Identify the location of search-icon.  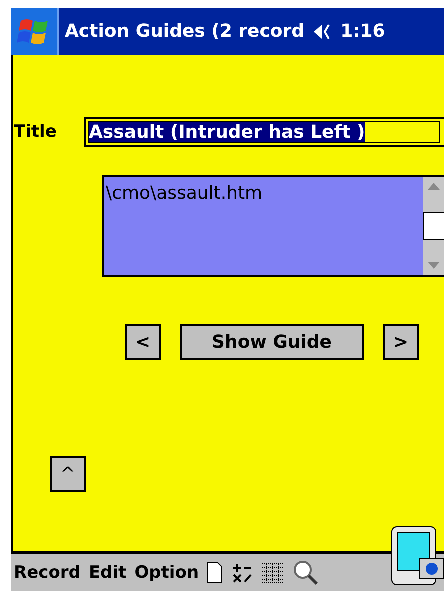
(306, 573).